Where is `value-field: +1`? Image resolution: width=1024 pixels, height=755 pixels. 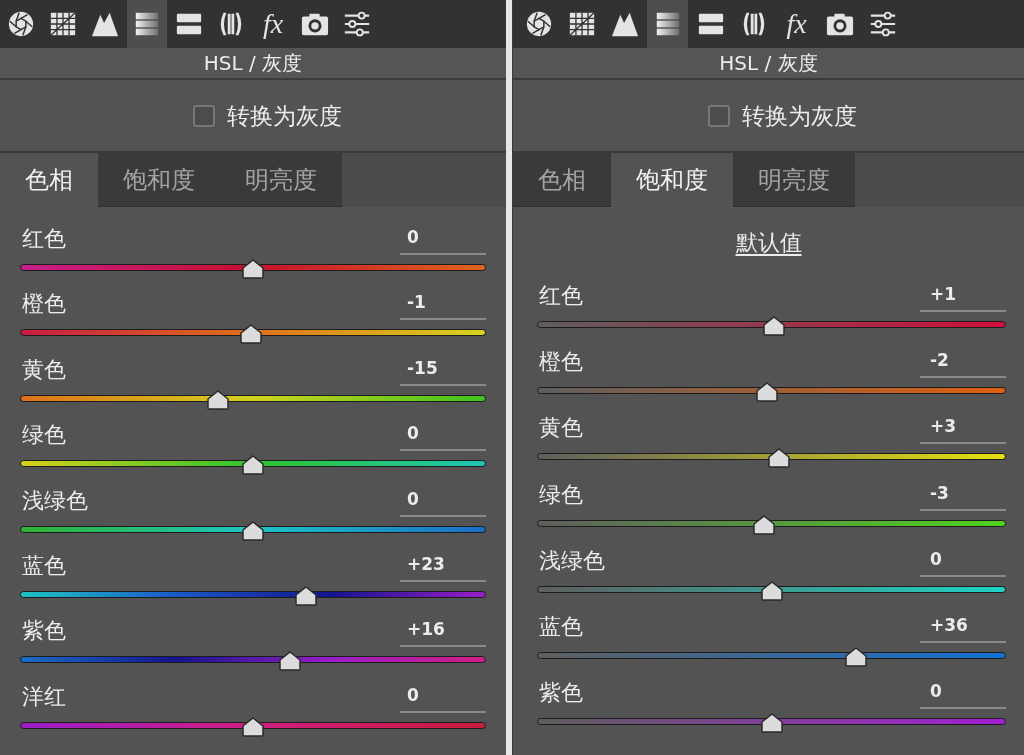 value-field: +1 is located at coordinates (963, 296).